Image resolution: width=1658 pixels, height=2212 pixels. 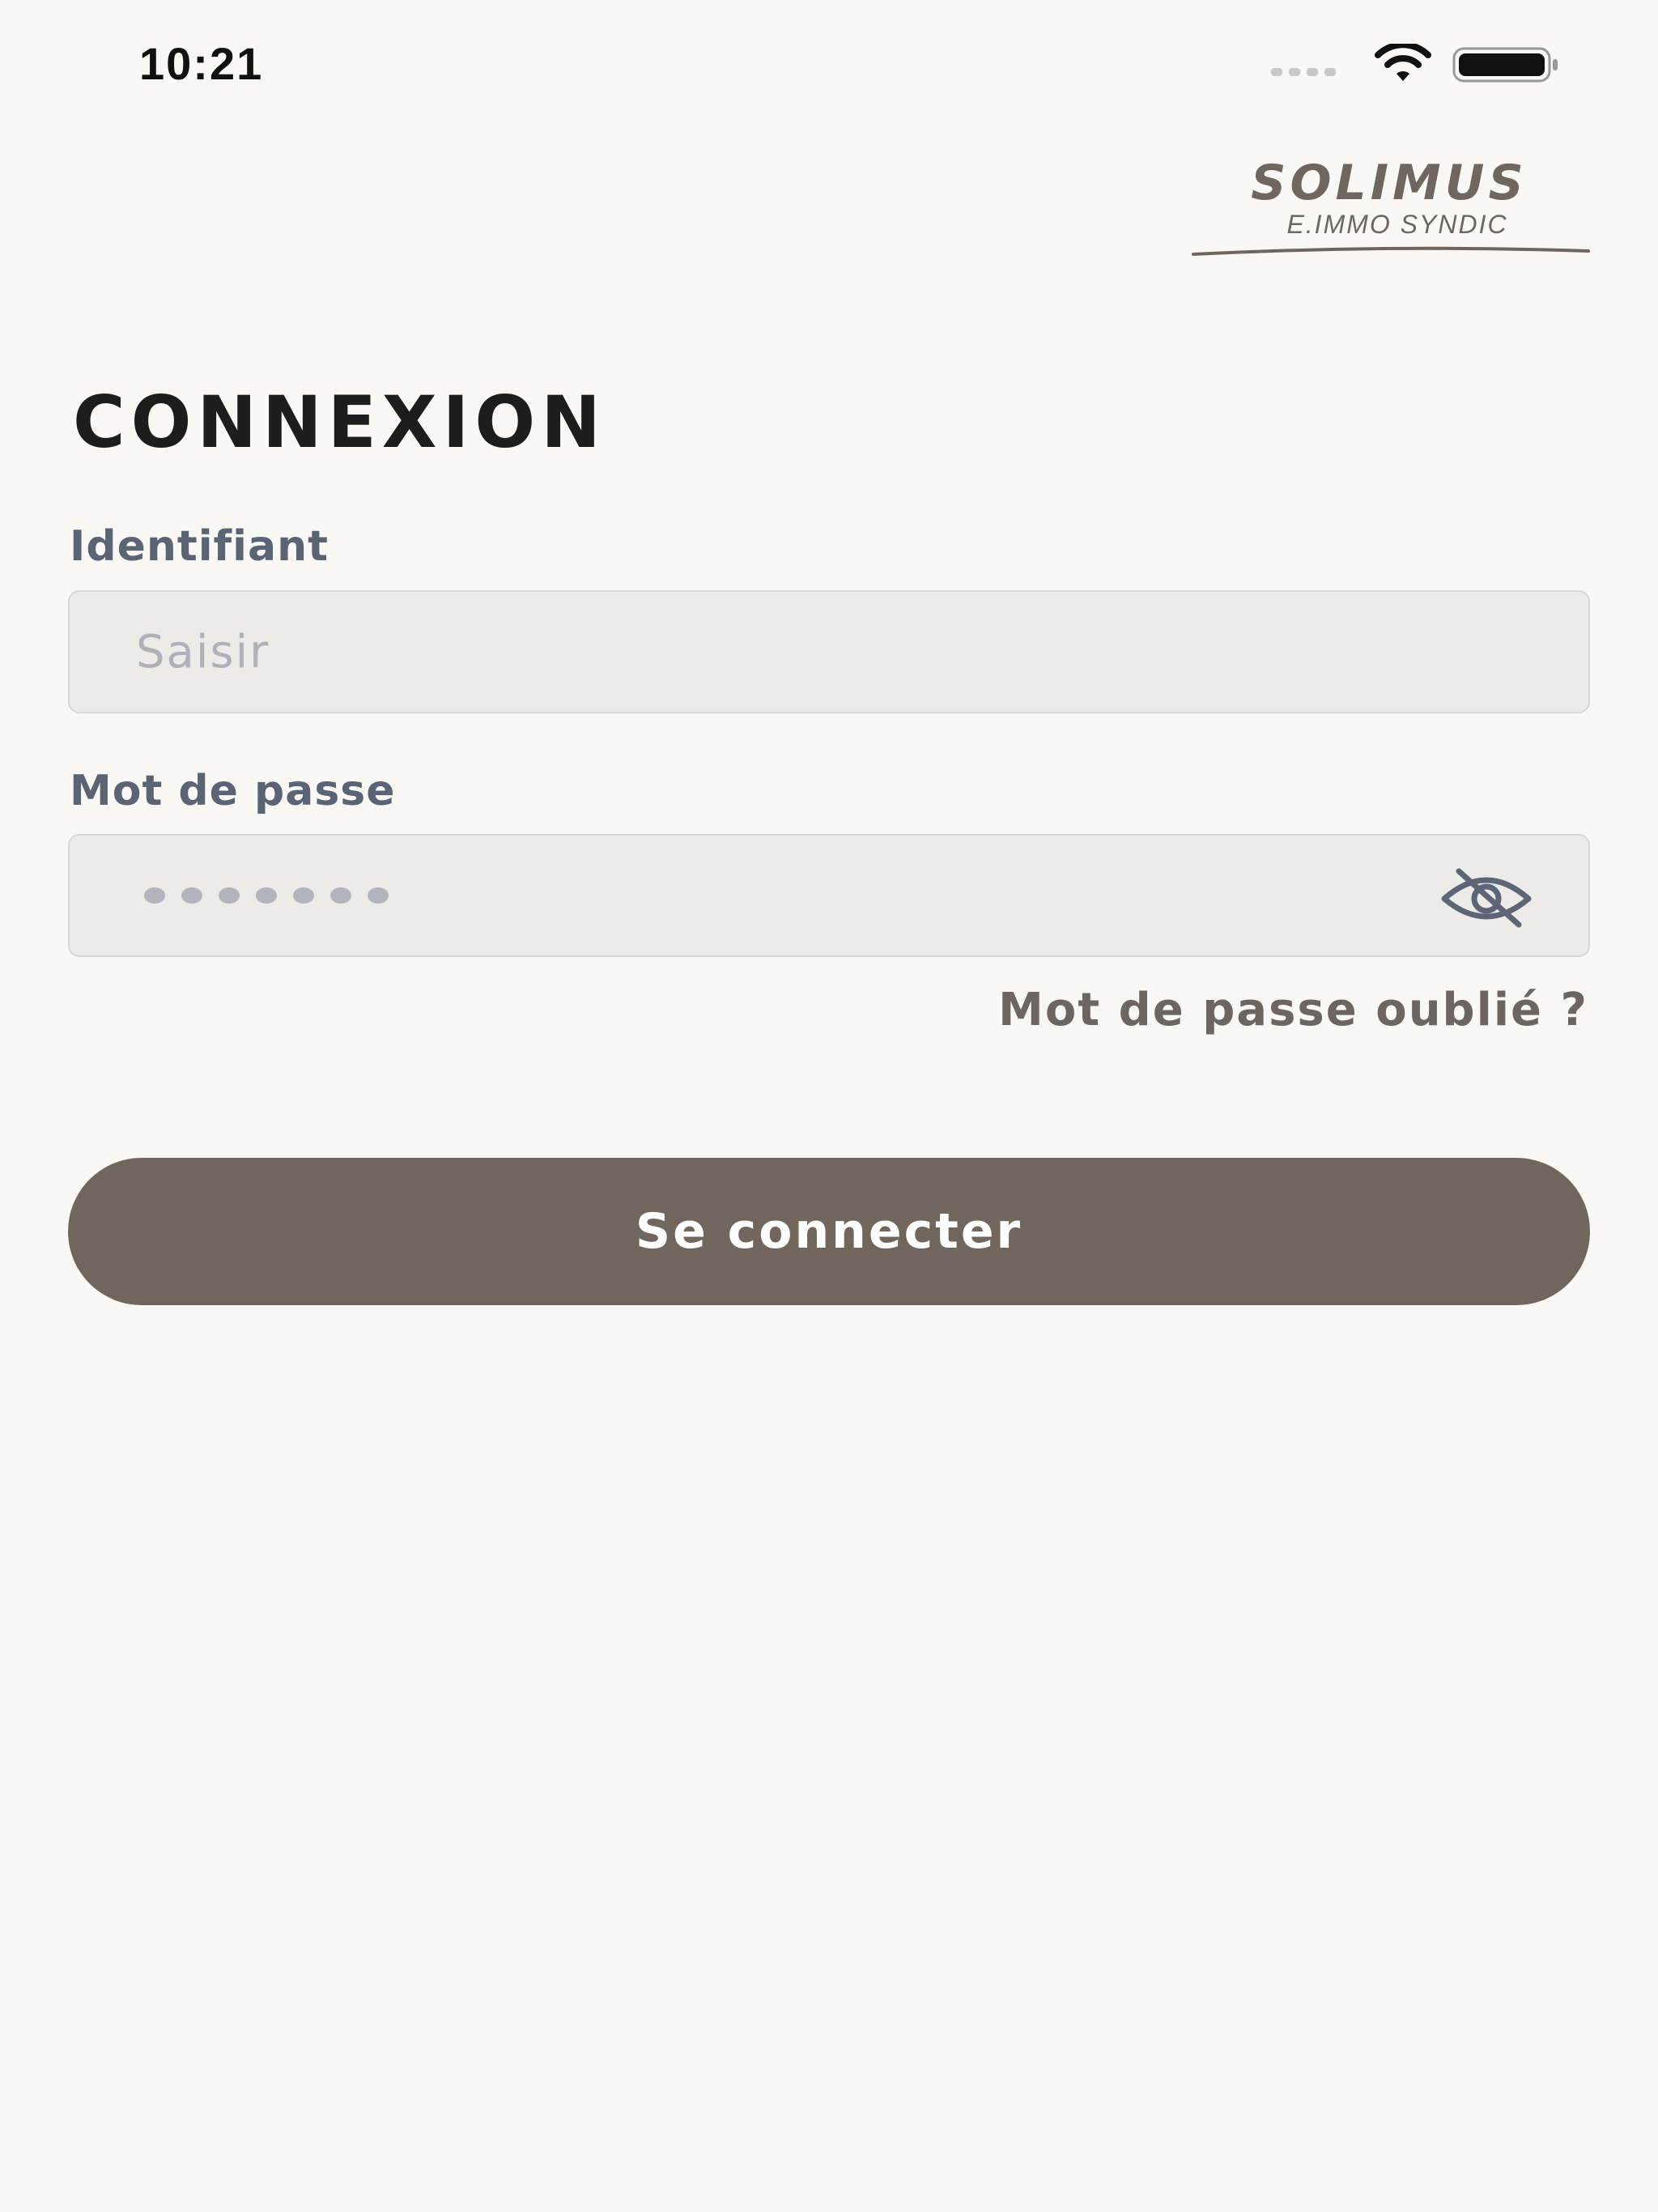 I want to click on forgot-password-link: Mot de passe oublié ?, so click(x=1293, y=1010).